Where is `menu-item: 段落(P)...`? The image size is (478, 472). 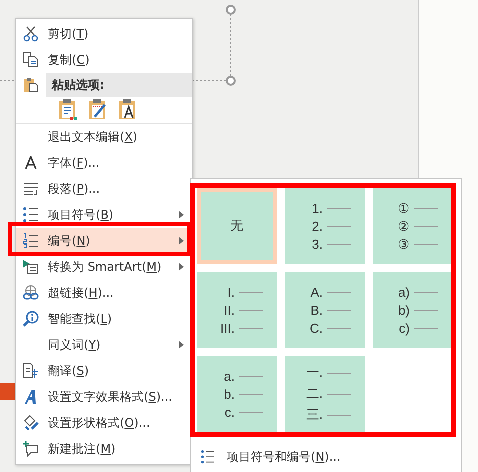
menu-item: 段落(P)... is located at coordinates (104, 189).